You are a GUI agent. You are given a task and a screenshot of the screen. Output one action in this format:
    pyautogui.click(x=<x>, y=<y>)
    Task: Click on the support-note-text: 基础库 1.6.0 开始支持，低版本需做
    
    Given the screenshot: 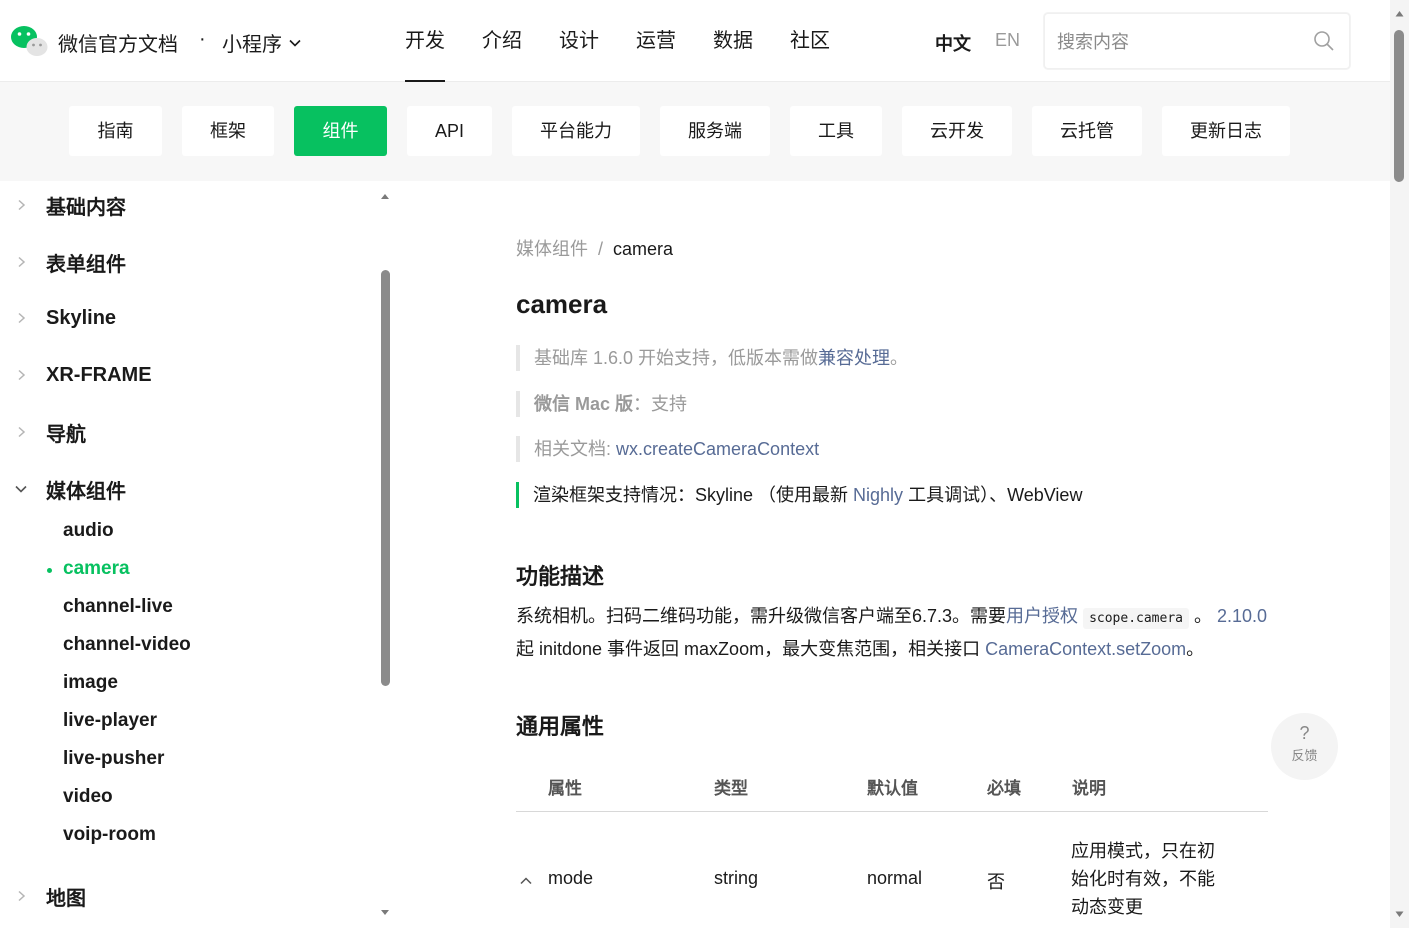 What is the action you would take?
    pyautogui.click(x=676, y=358)
    